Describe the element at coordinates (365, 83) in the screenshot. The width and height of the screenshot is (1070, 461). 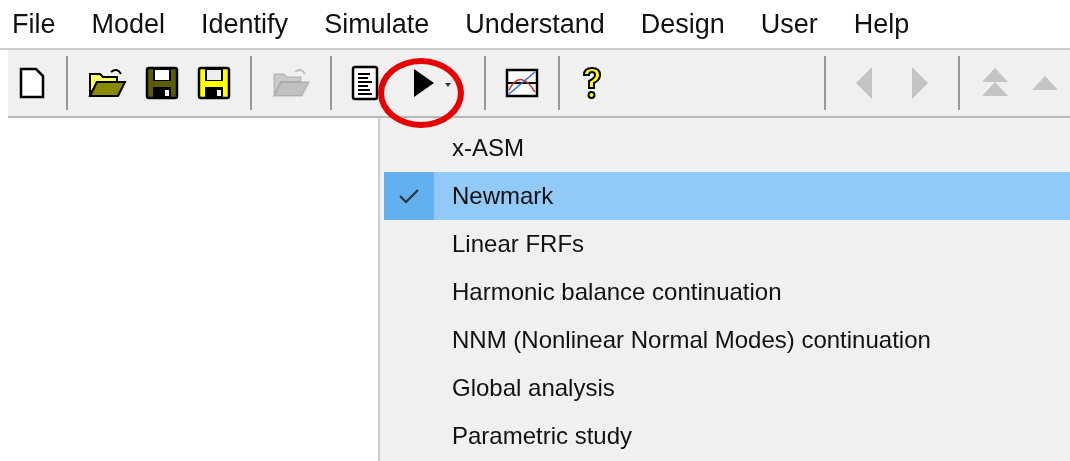
I see `document-icon` at that location.